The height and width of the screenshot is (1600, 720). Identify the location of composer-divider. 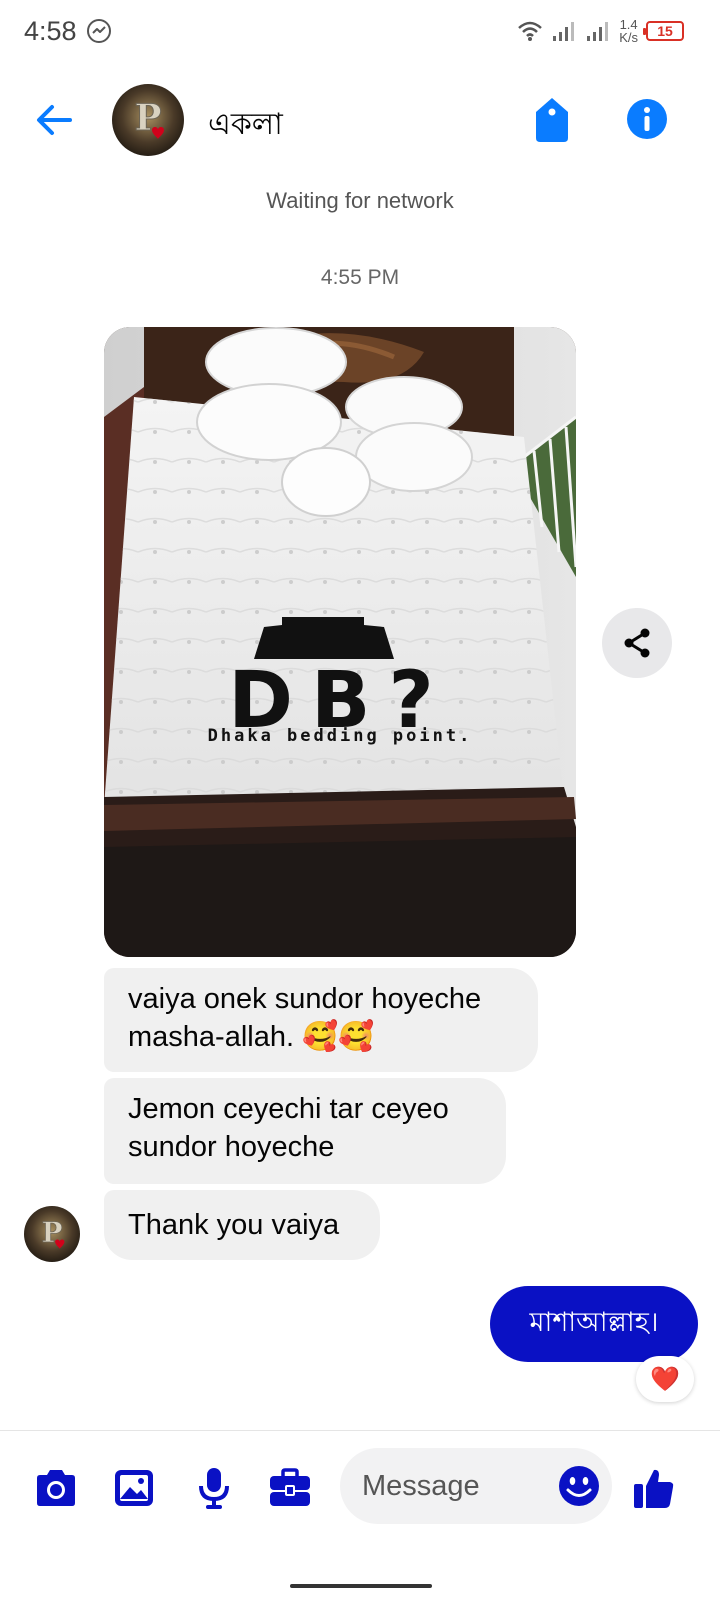
(360, 1430).